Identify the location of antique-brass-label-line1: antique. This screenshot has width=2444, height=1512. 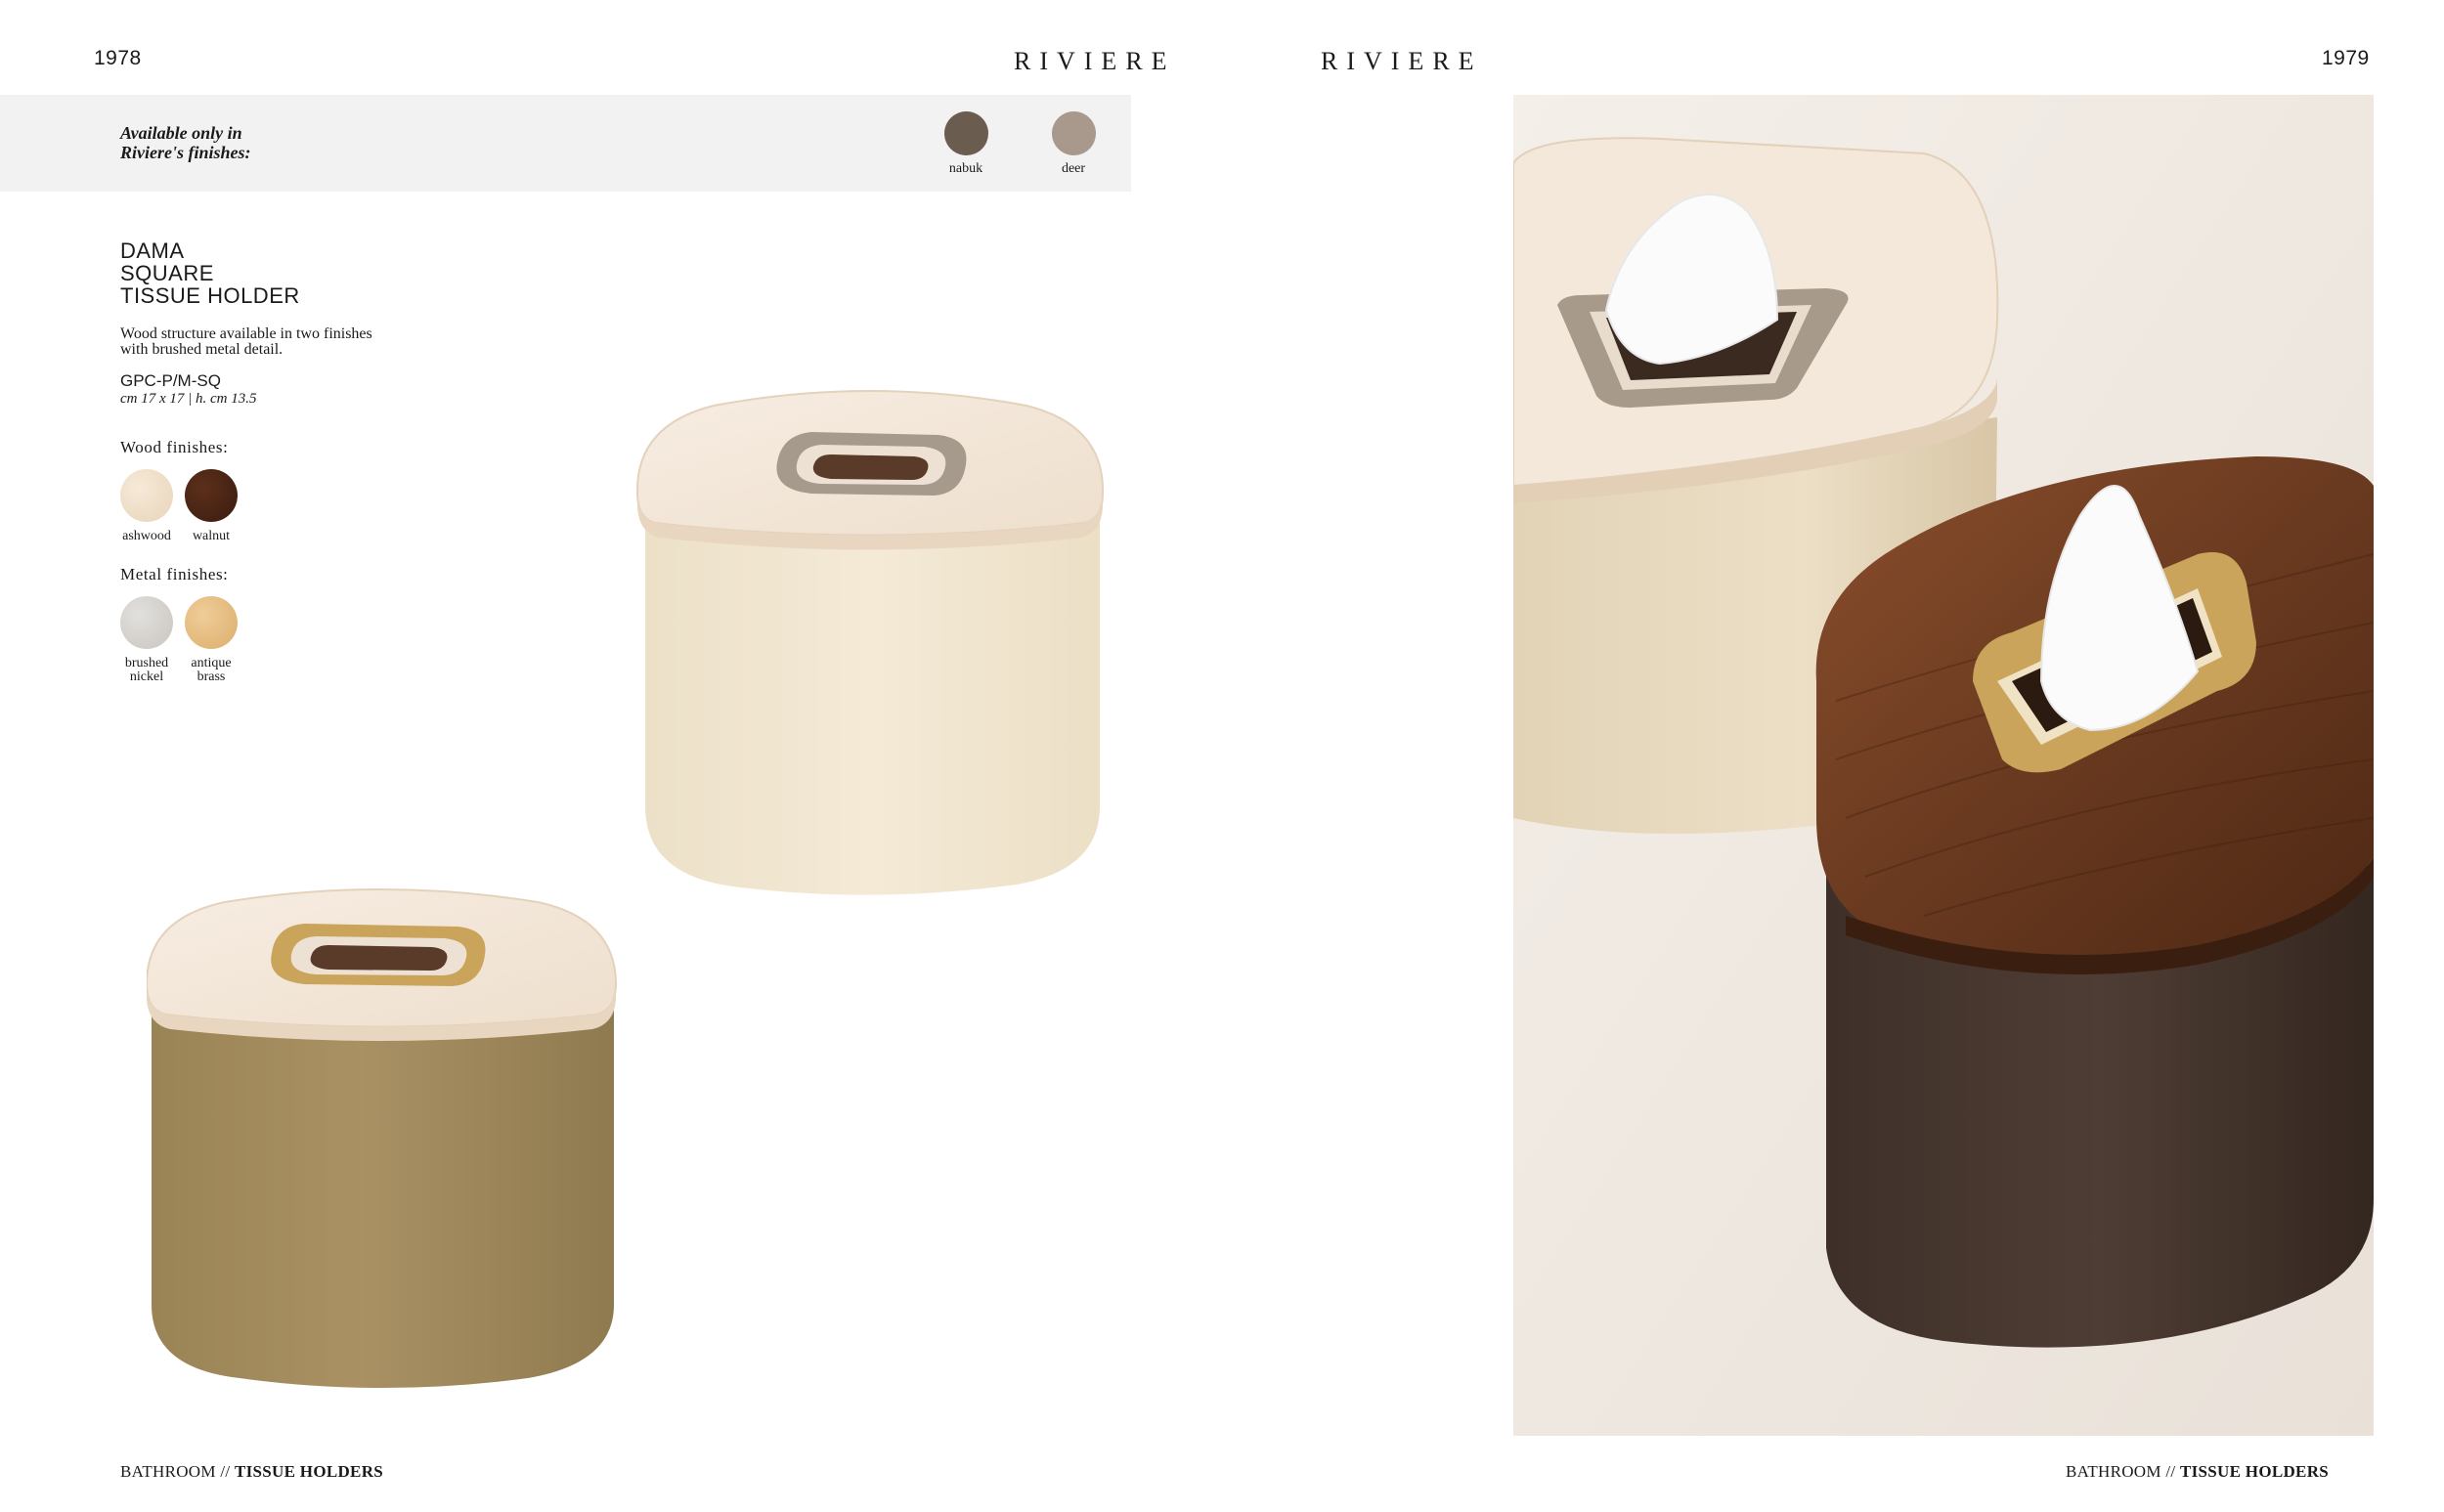
(211, 663).